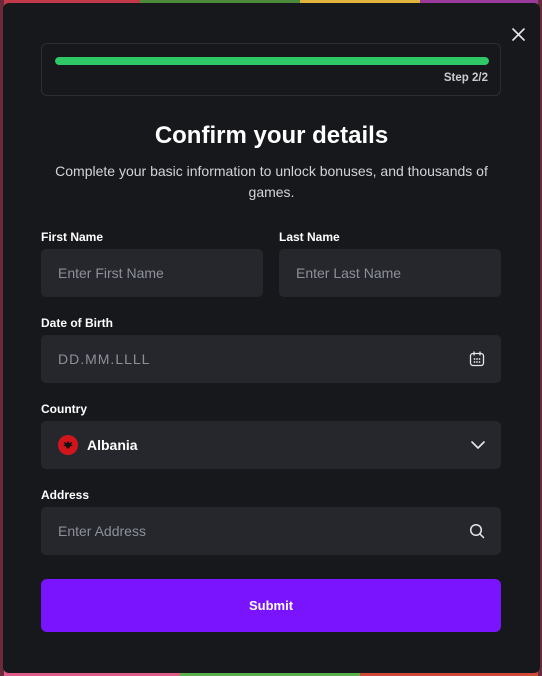  Describe the element at coordinates (465, 78) in the screenshot. I see `step-indicator: Step 2/2` at that location.